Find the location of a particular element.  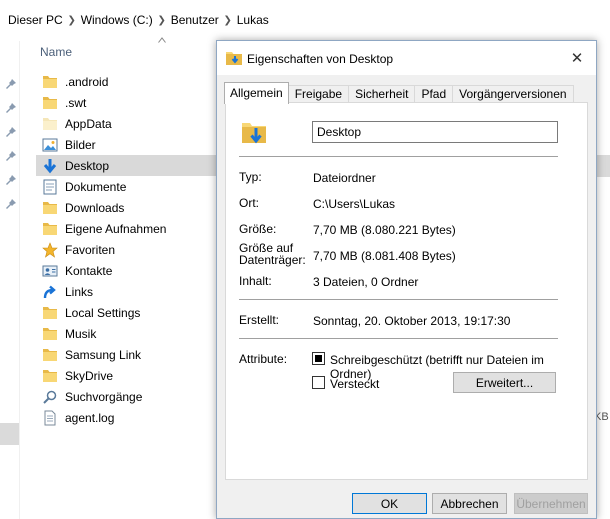

list-item-label: agent.log is located at coordinates (90, 417).